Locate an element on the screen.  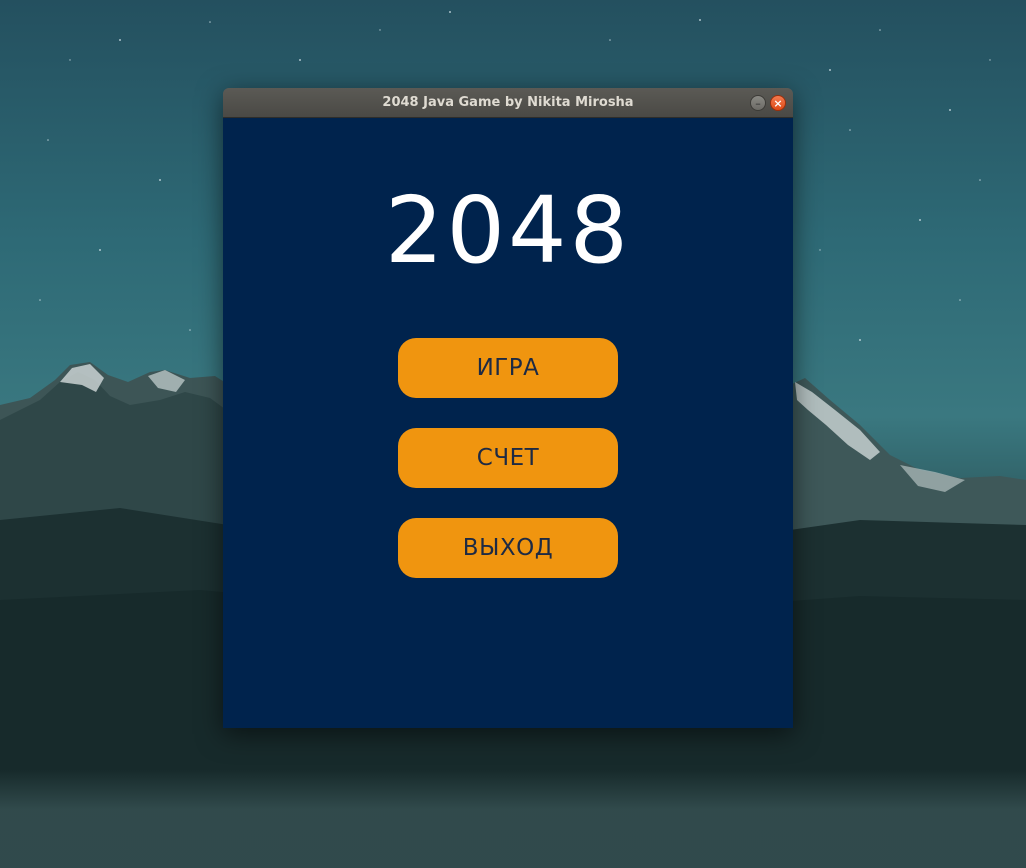
exit-button-label: ВЫХОД is located at coordinates (508, 548).